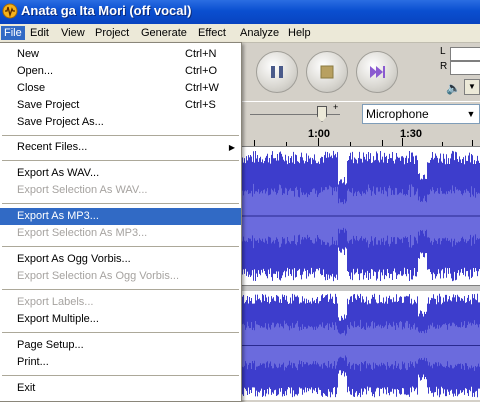 Image resolution: width=480 pixels, height=402 pixels. I want to click on level-meter: L R 🔈 ▼, so click(455, 72).